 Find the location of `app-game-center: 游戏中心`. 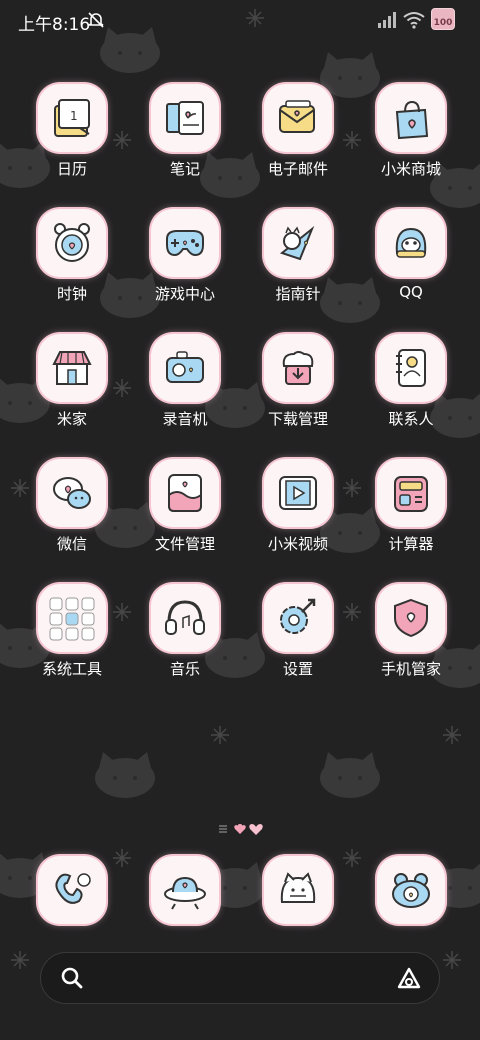

app-game-center: 游戏中心 is located at coordinates (185, 268).